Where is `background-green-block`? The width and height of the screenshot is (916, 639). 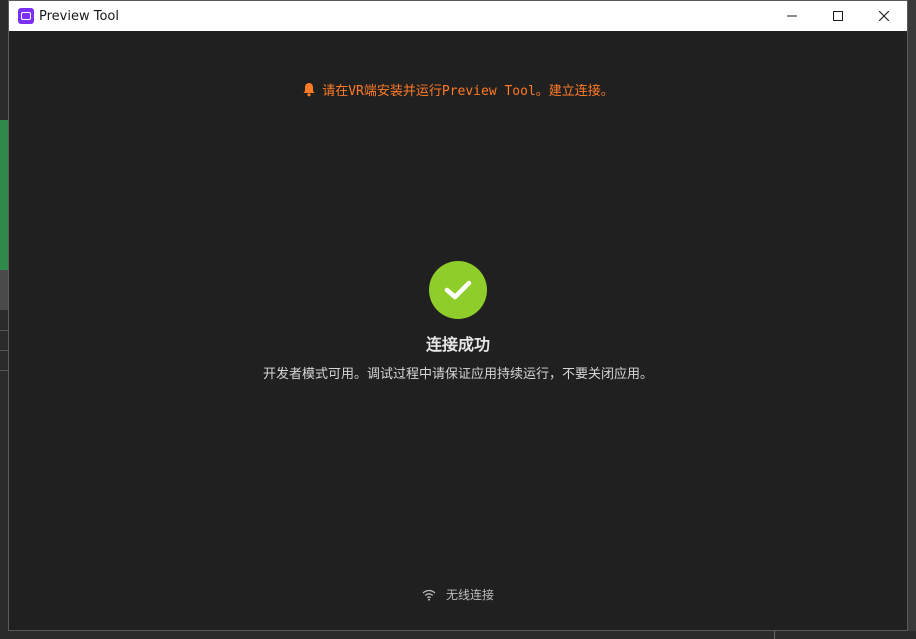
background-green-block is located at coordinates (4, 195).